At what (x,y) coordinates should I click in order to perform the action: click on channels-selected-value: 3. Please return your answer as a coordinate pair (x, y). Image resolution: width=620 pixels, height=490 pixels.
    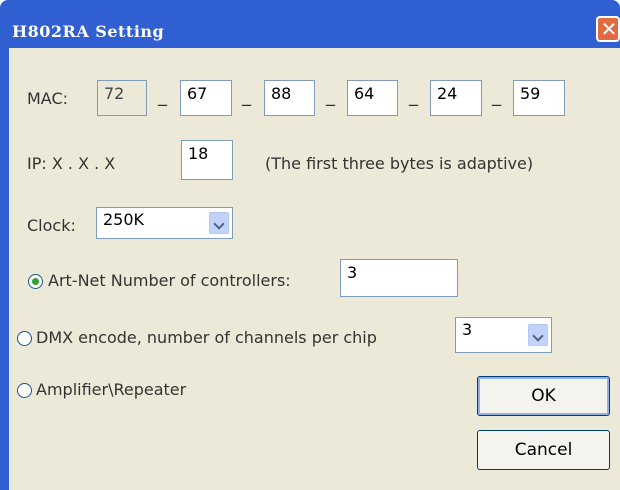
    Looking at the image, I should click on (467, 329).